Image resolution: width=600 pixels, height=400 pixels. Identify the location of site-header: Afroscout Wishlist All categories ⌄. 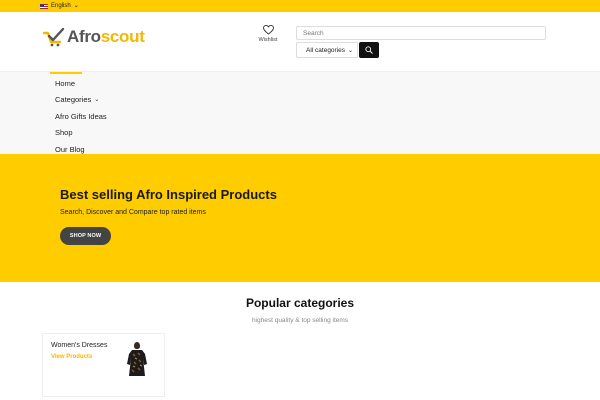
(300, 41).